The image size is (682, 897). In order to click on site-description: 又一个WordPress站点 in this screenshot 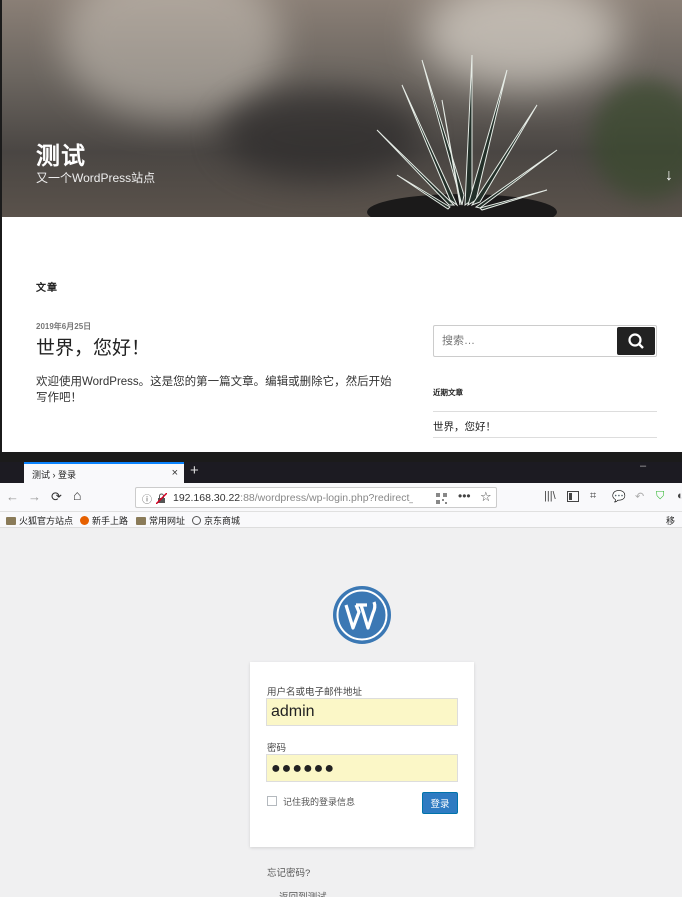, I will do `click(96, 178)`.